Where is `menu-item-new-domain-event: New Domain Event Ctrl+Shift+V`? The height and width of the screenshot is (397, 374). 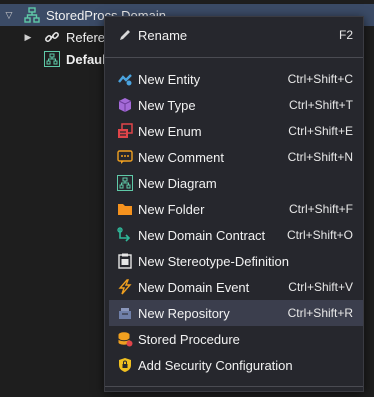
menu-item-new-domain-event: New Domain Event Ctrl+Shift+V is located at coordinates (236, 287).